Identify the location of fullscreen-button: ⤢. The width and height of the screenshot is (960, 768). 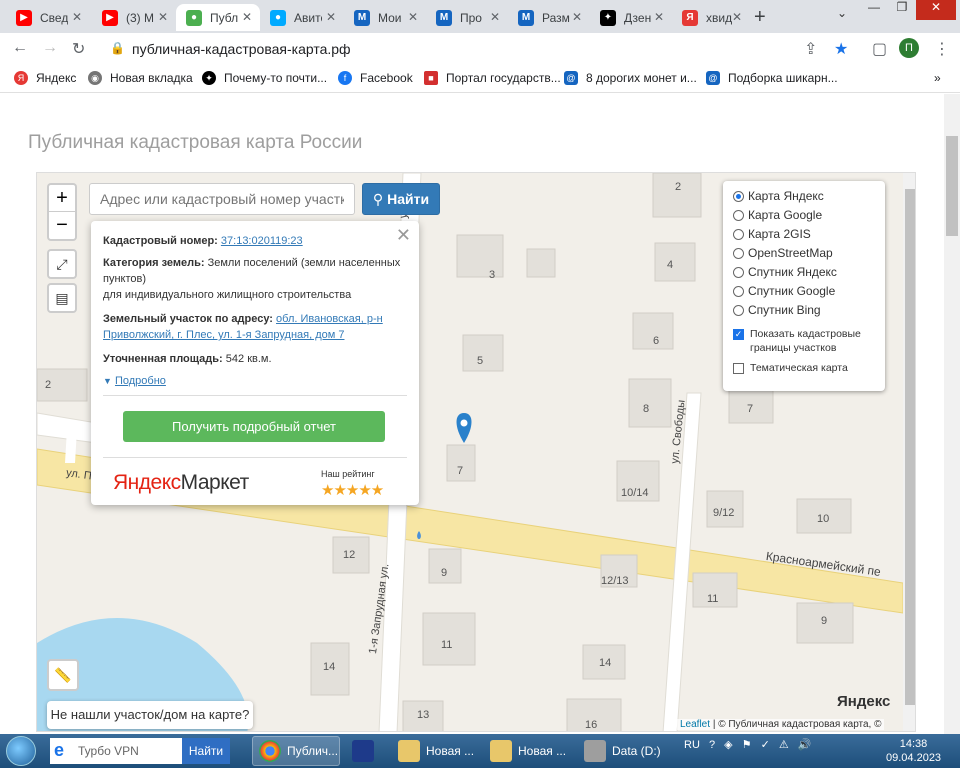
(62, 264).